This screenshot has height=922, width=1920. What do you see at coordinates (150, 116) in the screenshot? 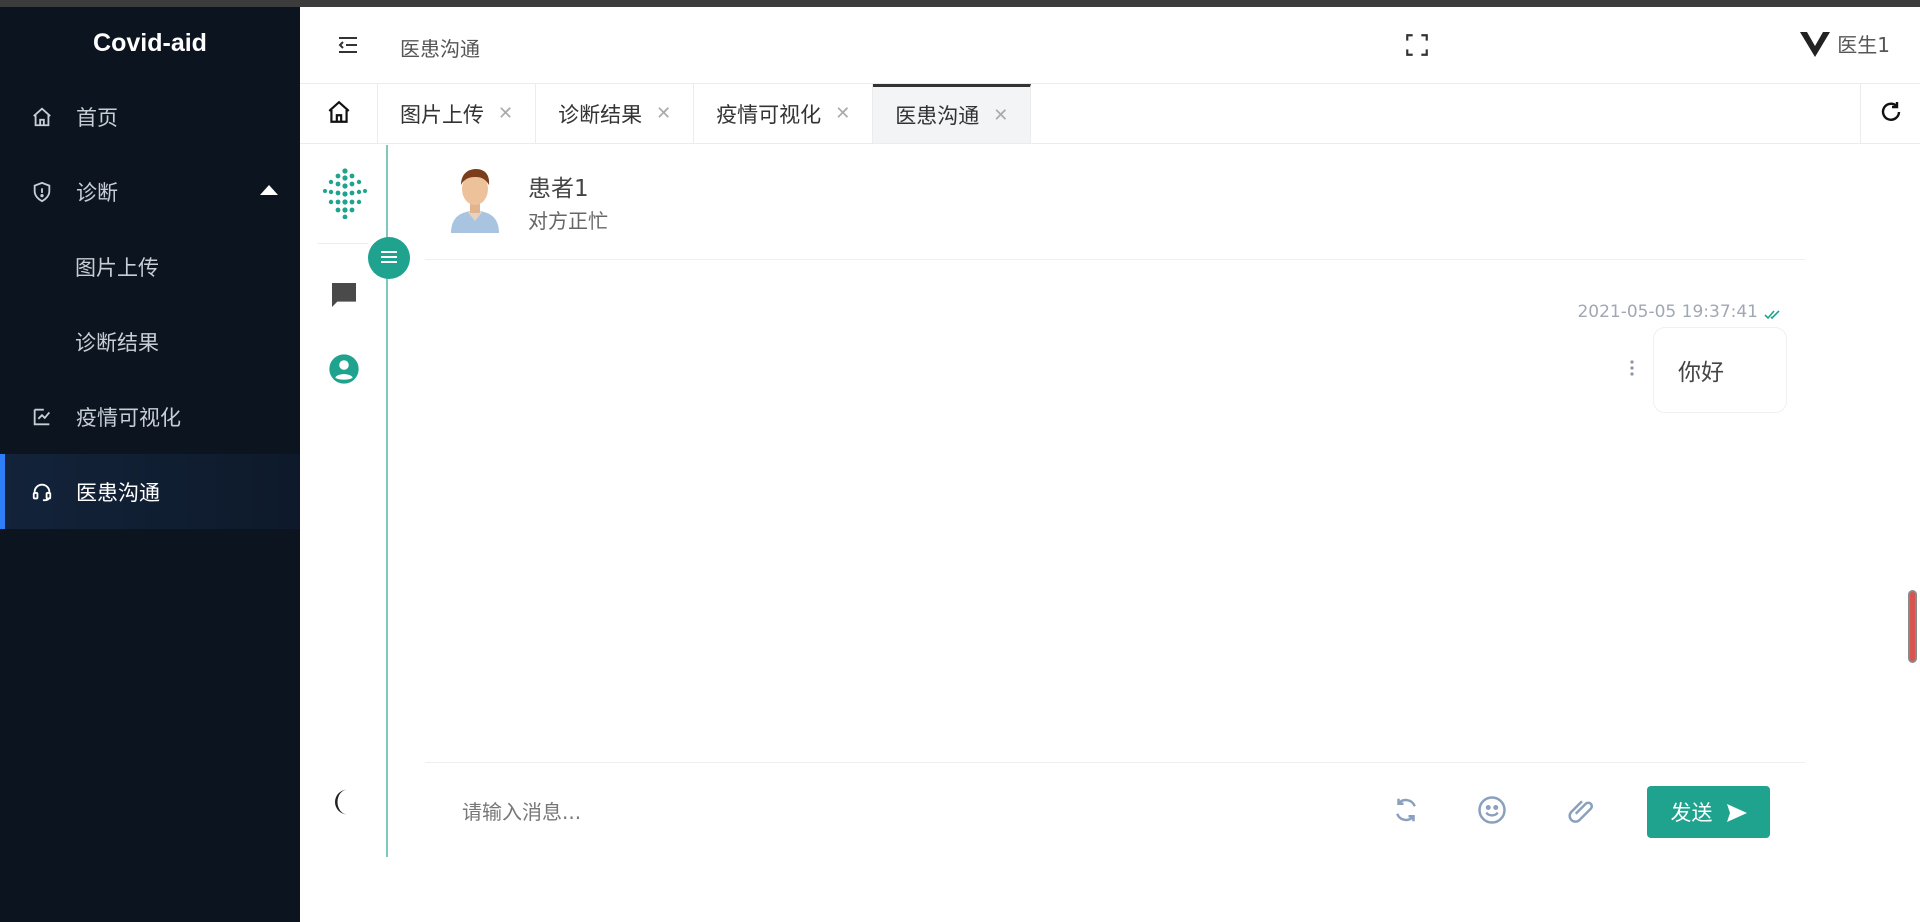
I see `sidebar-item-home: 首页` at bounding box center [150, 116].